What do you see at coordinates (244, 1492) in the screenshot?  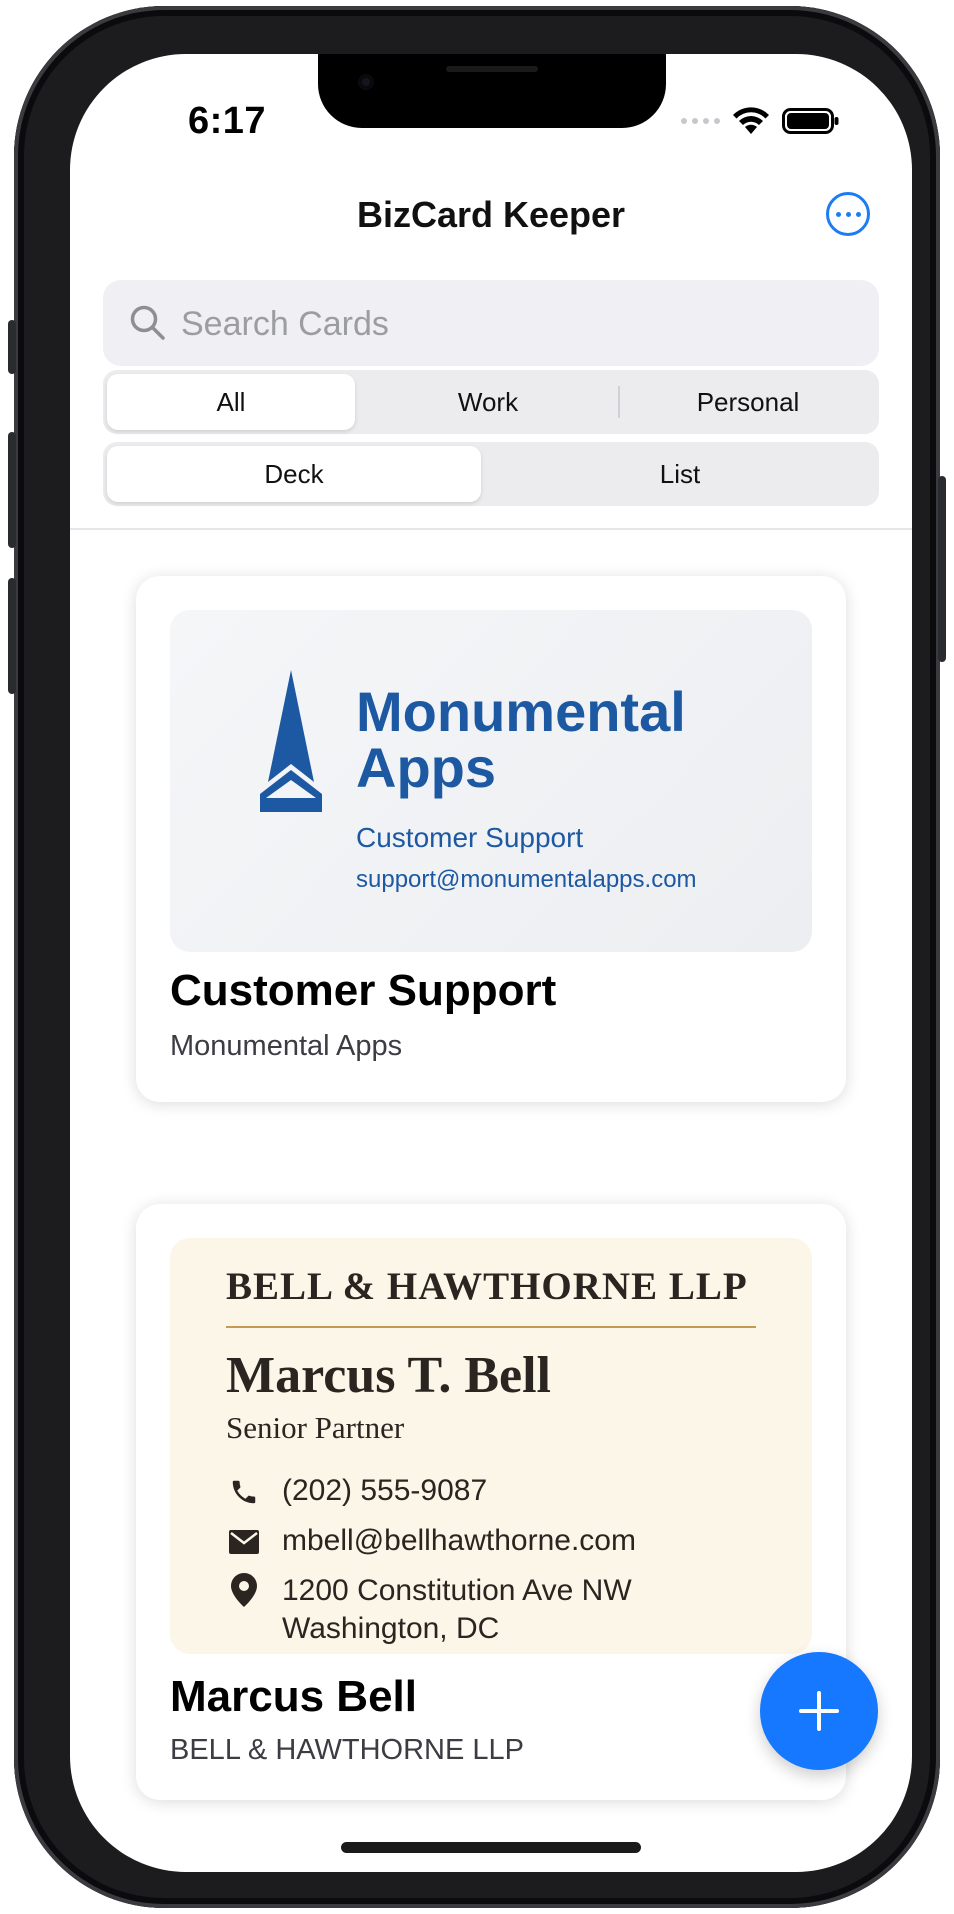 I see `phone-icon` at bounding box center [244, 1492].